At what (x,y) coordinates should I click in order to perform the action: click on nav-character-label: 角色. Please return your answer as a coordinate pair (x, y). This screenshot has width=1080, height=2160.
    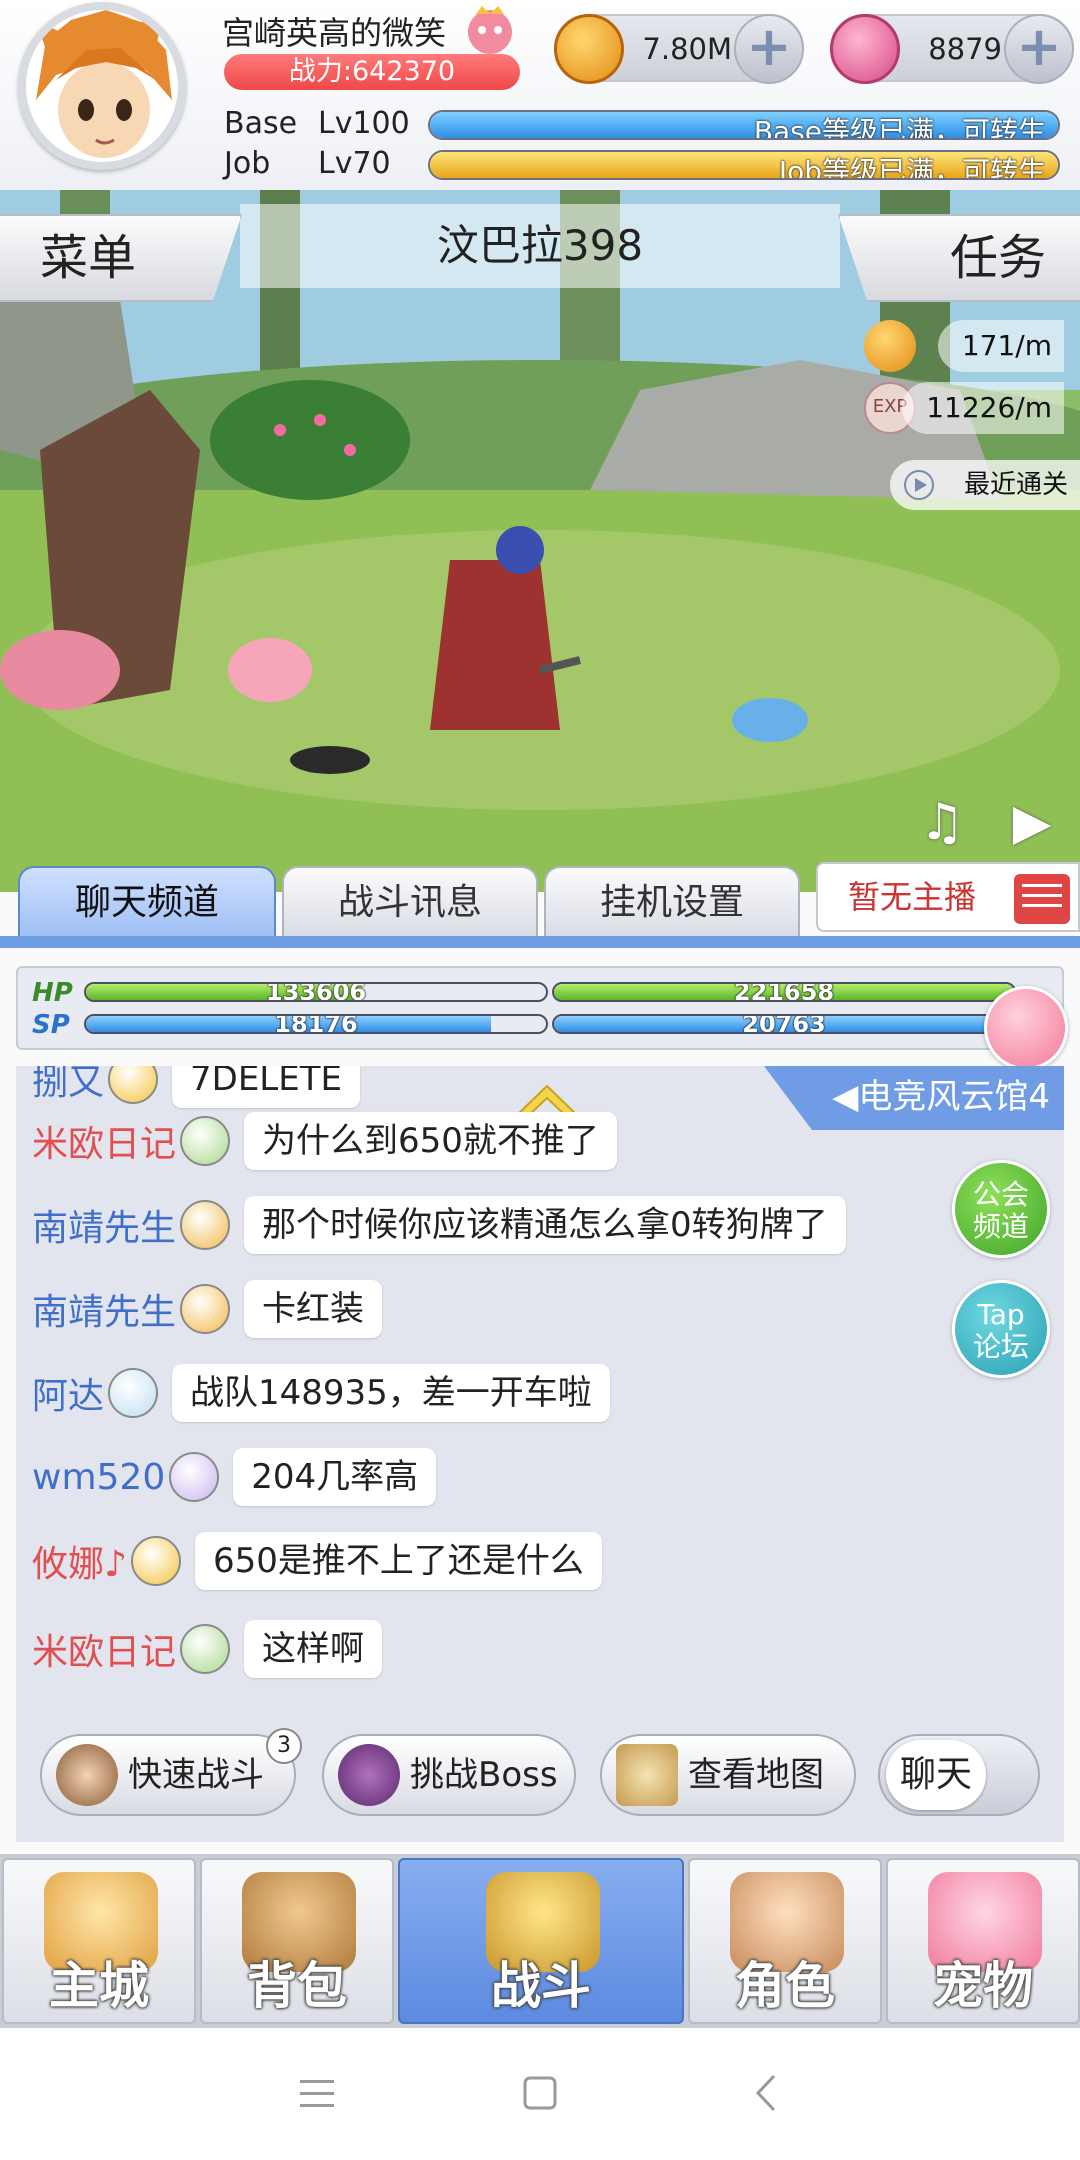
    Looking at the image, I should click on (785, 1986).